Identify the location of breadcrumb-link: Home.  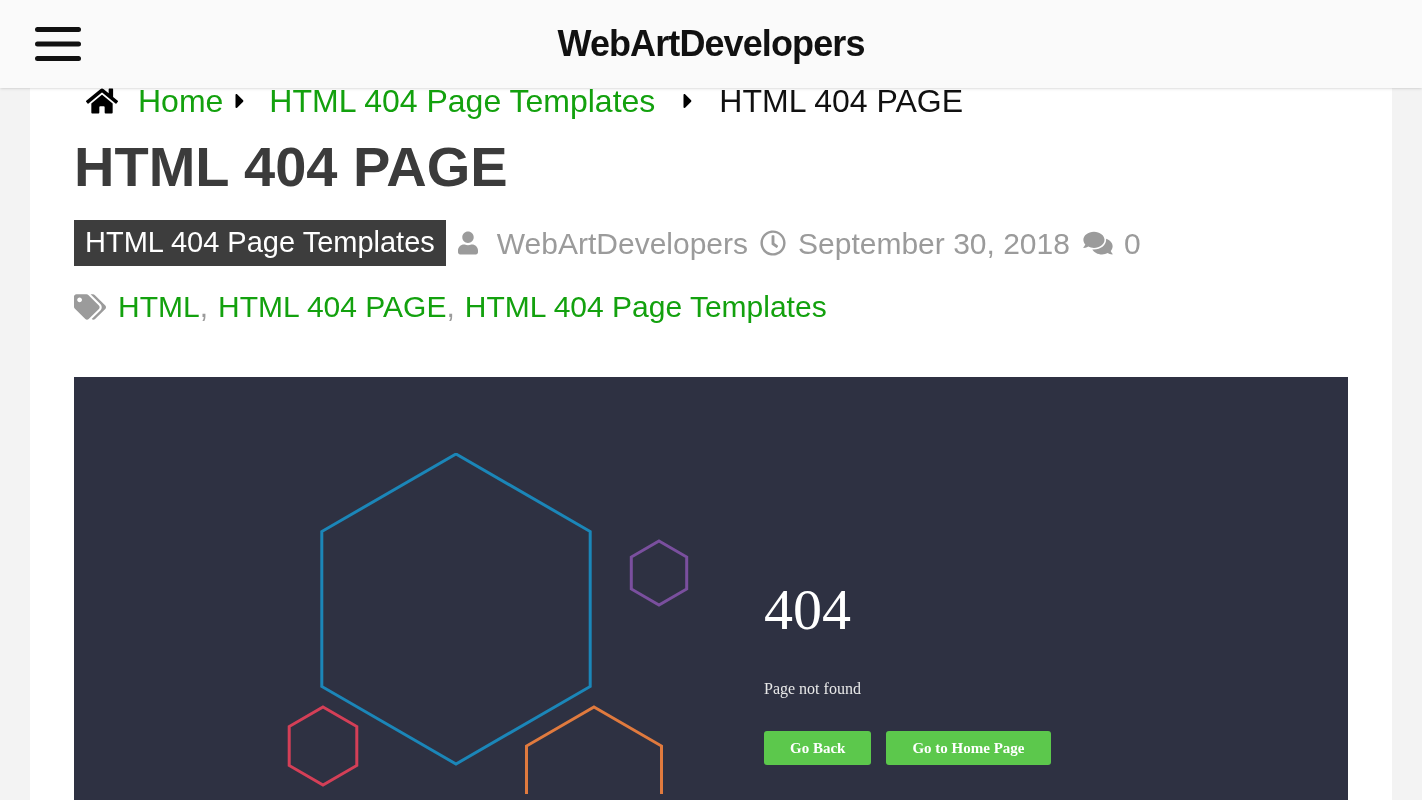
(181, 101).